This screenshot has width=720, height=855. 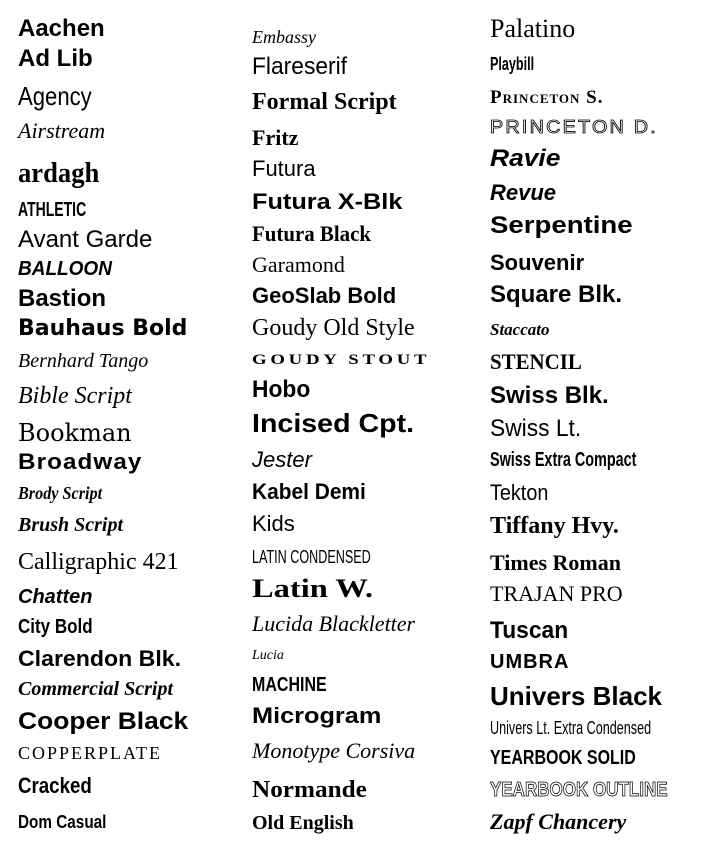 I want to click on font-sample: Garamond, so click(x=298, y=264).